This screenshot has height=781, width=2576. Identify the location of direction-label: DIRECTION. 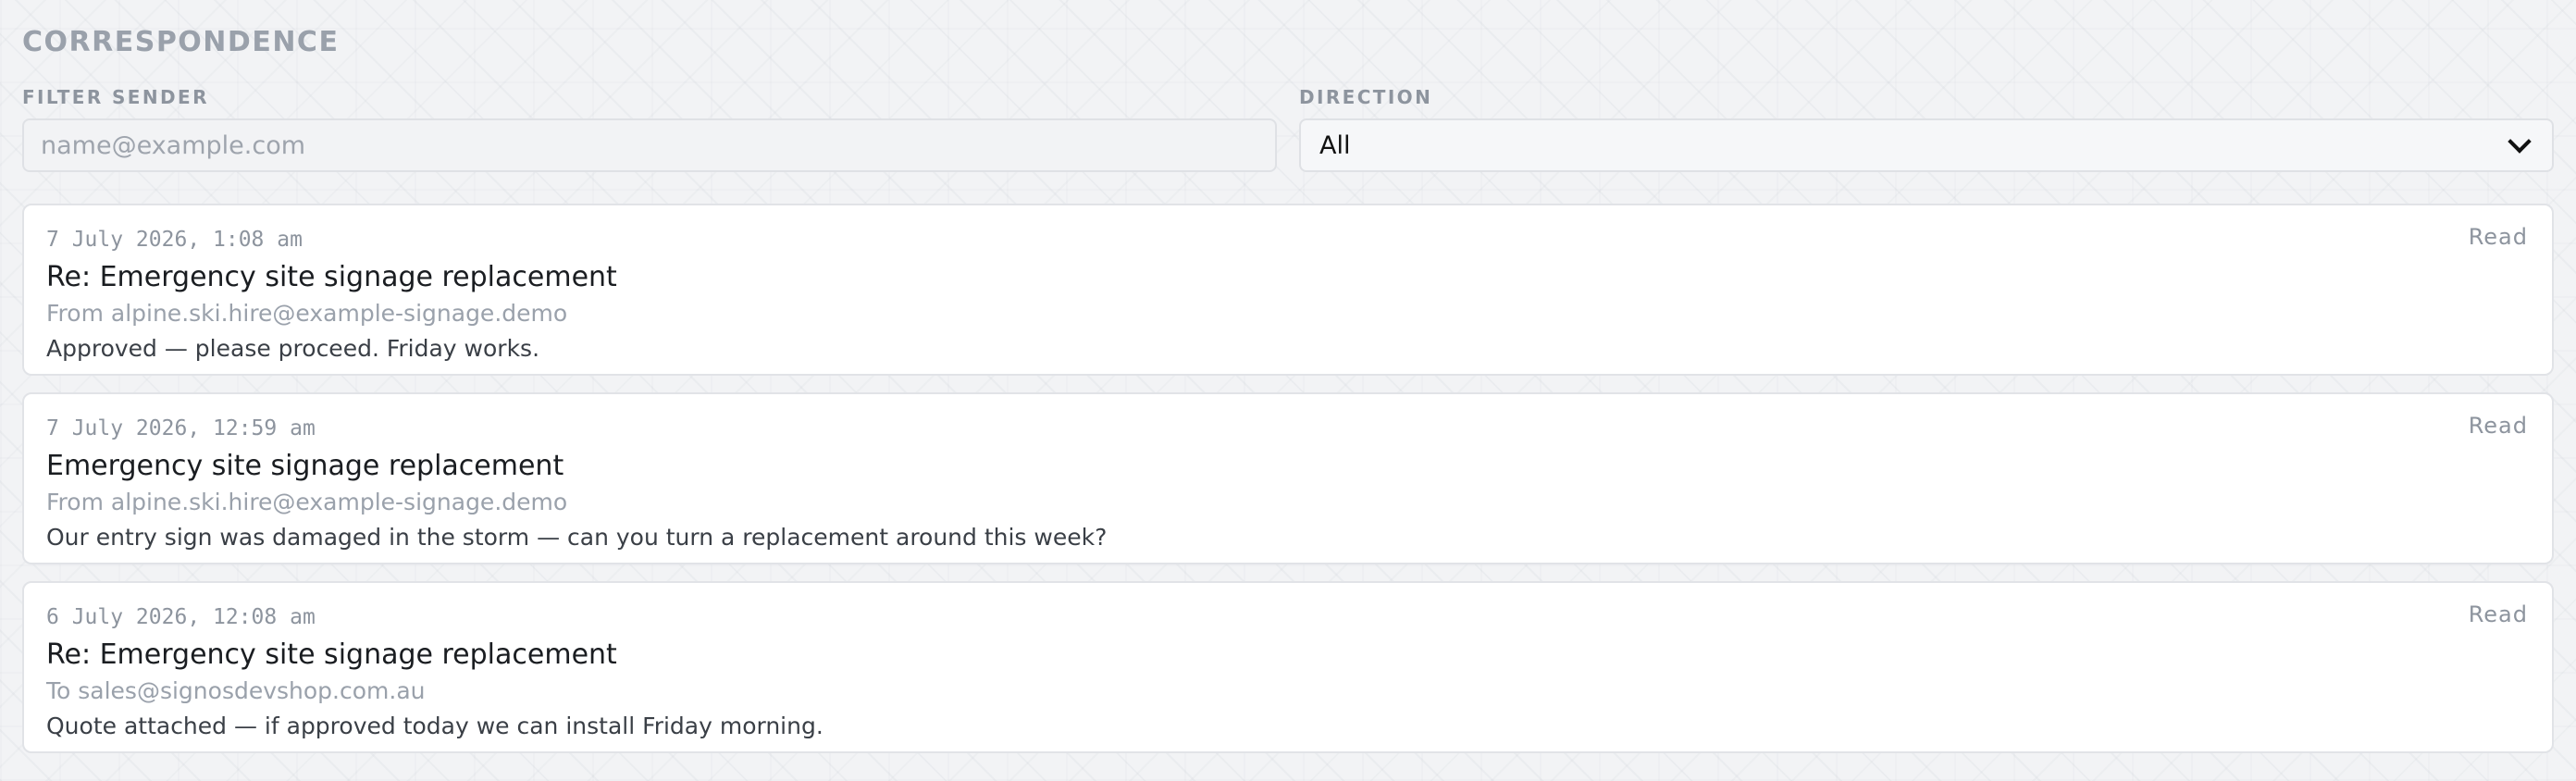
(1366, 97).